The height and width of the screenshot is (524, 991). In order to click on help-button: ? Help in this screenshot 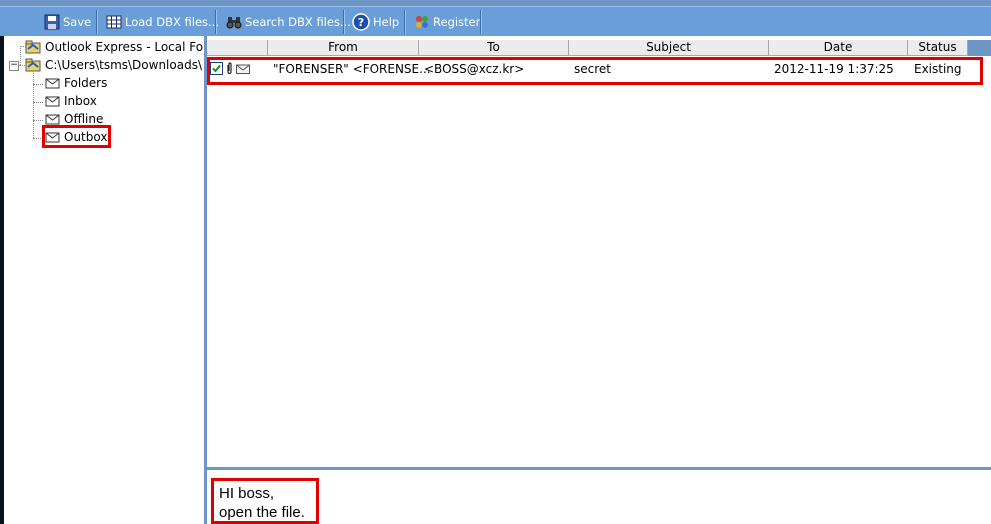, I will do `click(375, 22)`.